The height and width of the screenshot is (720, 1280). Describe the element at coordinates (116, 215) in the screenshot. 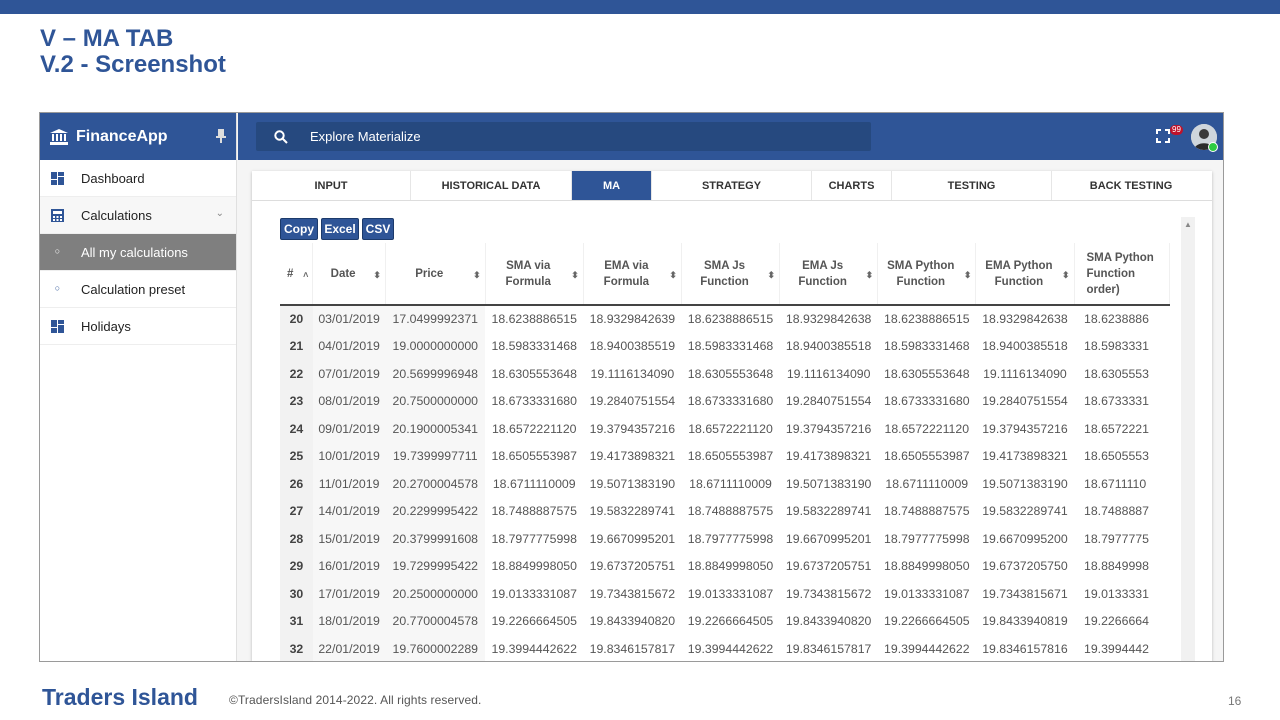

I see `sidebar-item-label: Calculations` at that location.